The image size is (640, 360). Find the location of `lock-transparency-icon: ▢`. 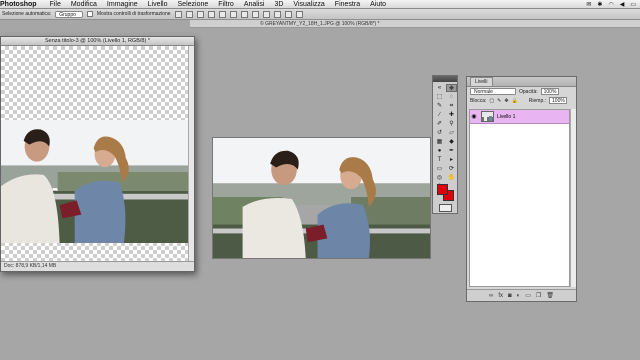

lock-transparency-icon: ▢ is located at coordinates (491, 101).